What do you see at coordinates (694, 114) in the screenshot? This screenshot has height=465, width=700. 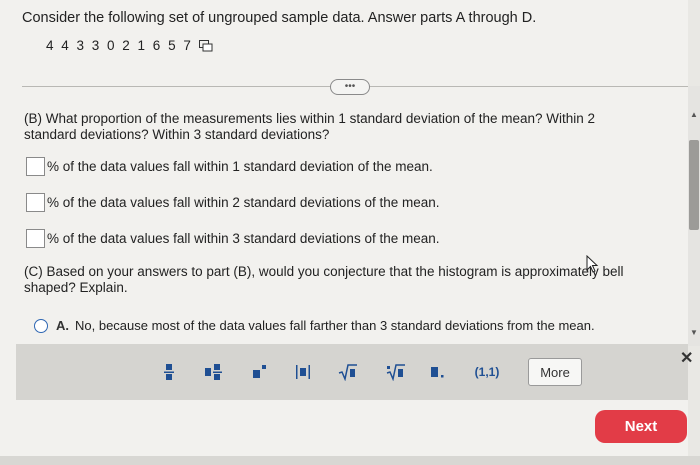 I see `scroll-up-icon: ▲` at bounding box center [694, 114].